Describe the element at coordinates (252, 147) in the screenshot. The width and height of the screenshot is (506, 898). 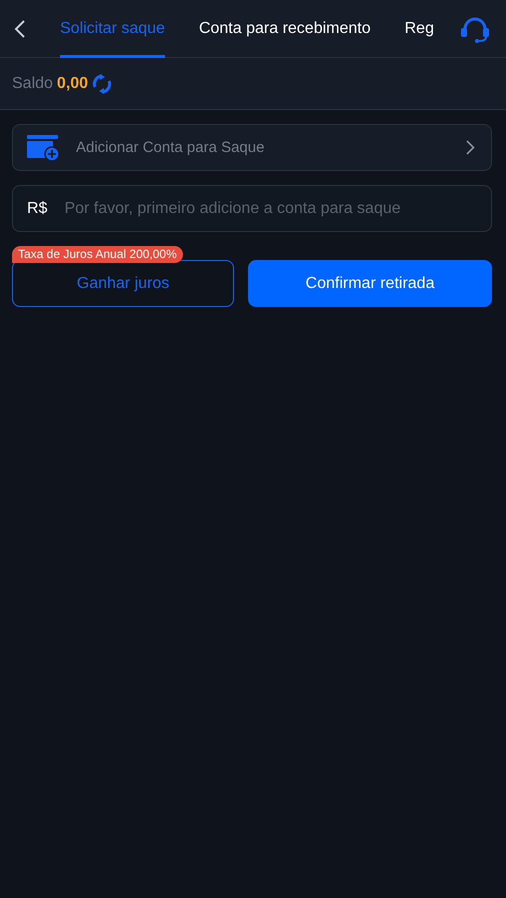
I see `add-account-row: Adicionar Conta para Saque` at that location.